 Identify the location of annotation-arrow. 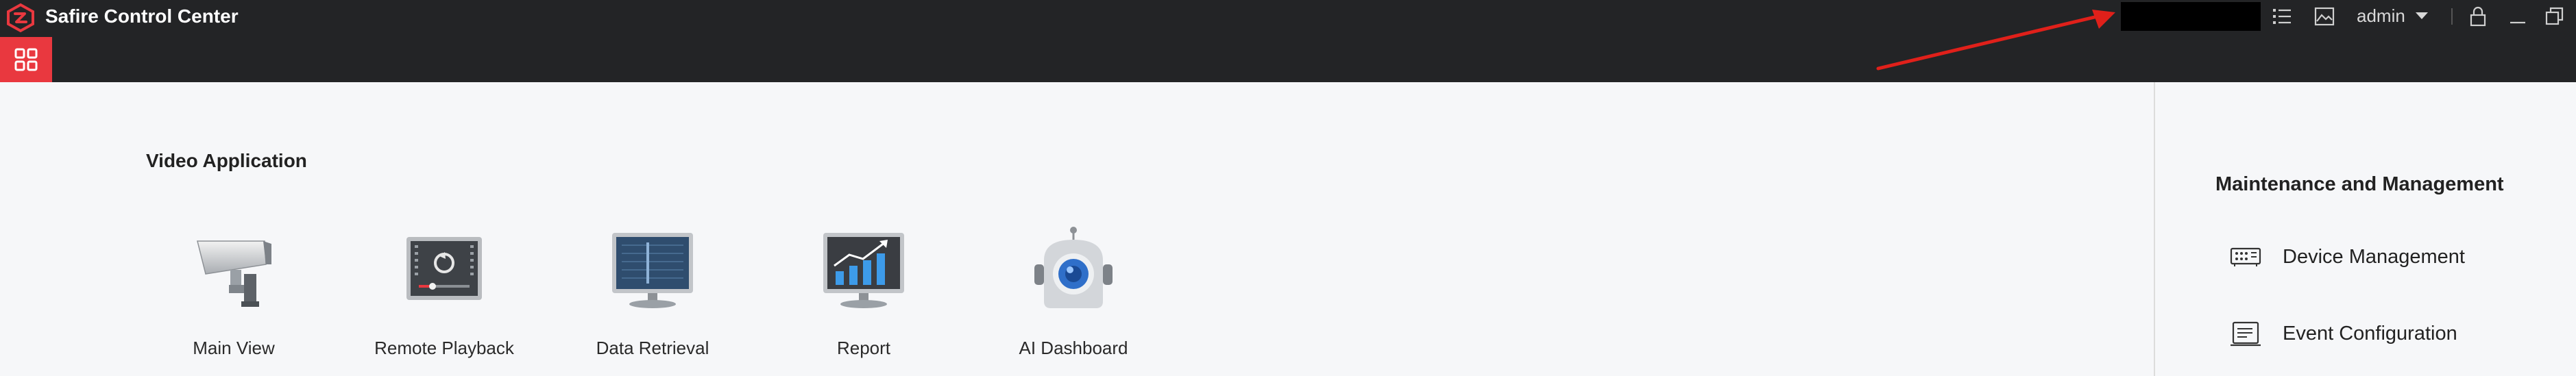
(1995, 40).